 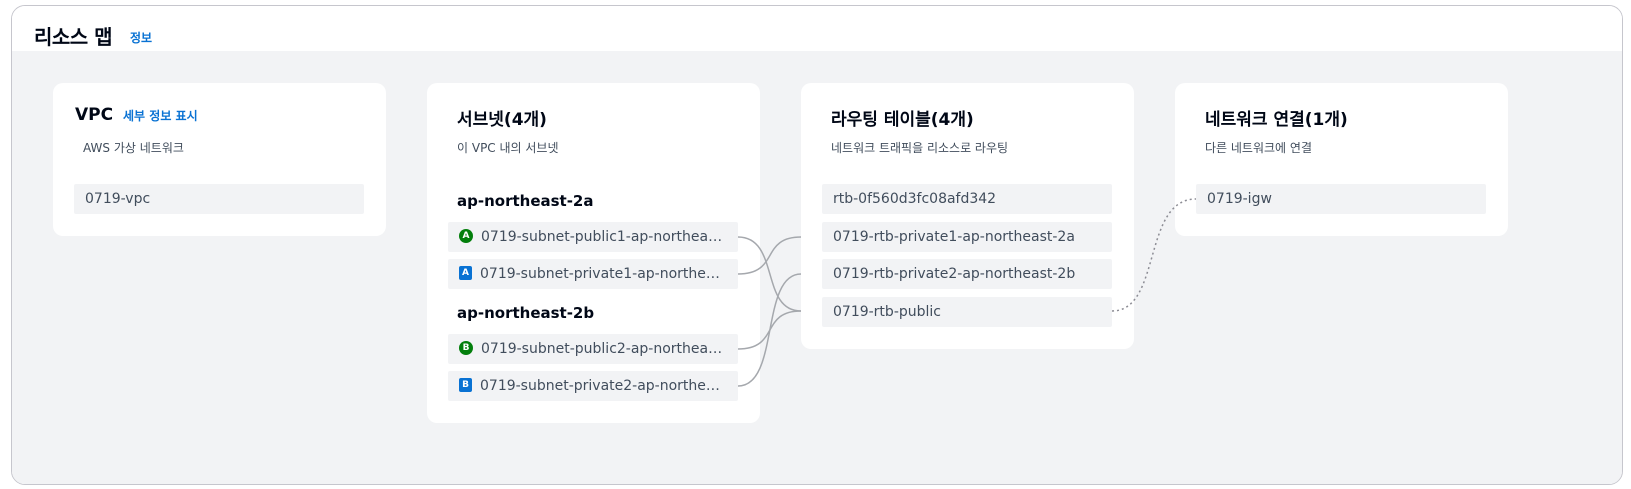 I want to click on subnet-item: A 0719-subnet-private1-ap-northeast-2a, so click(x=593, y=274).